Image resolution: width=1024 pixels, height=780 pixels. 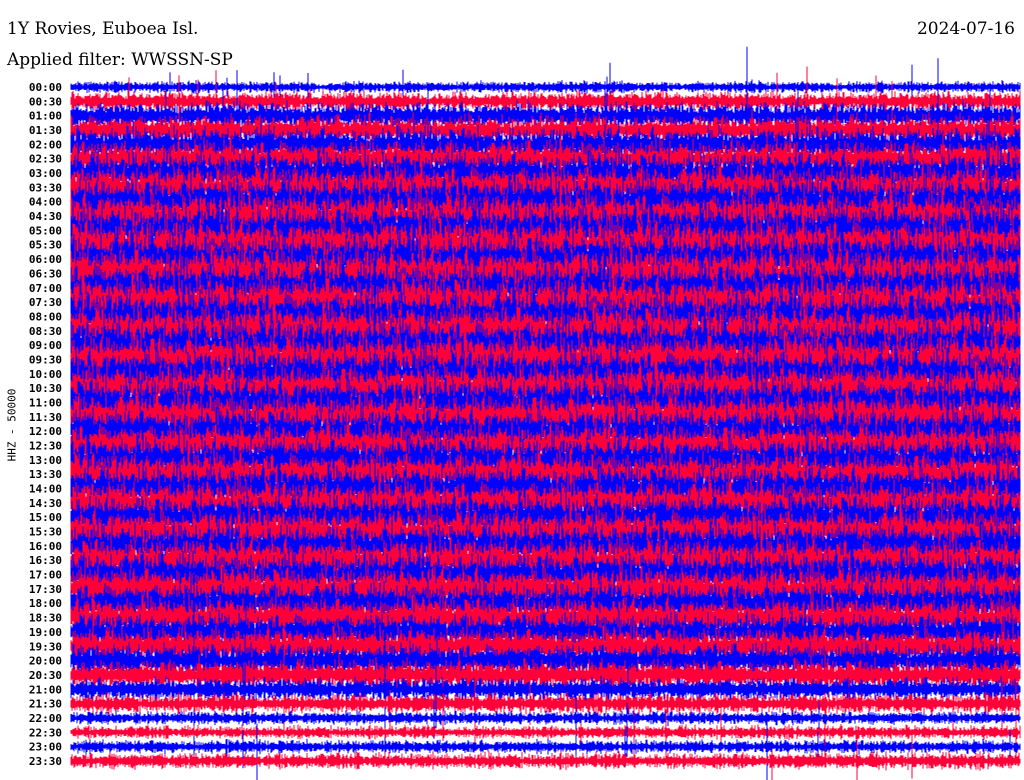 I want to click on row-time-label: 05:00, so click(x=45, y=230).